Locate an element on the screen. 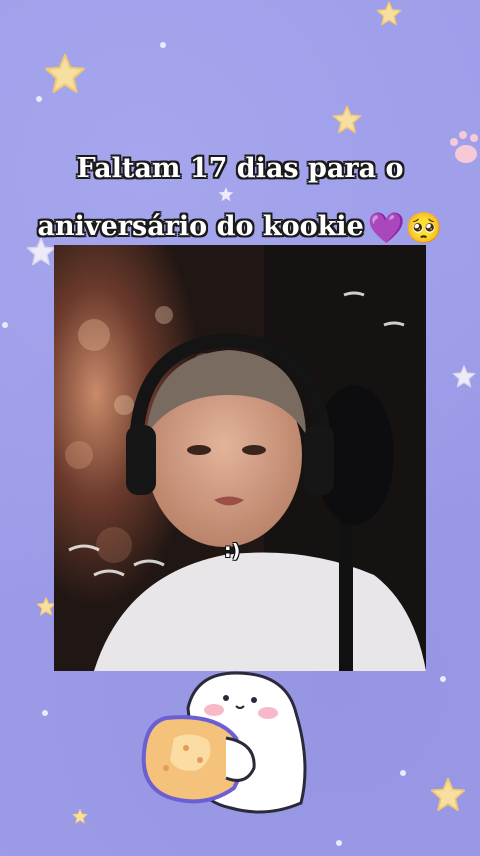 The image size is (480, 856). cookie-sticker is located at coordinates (224, 742).